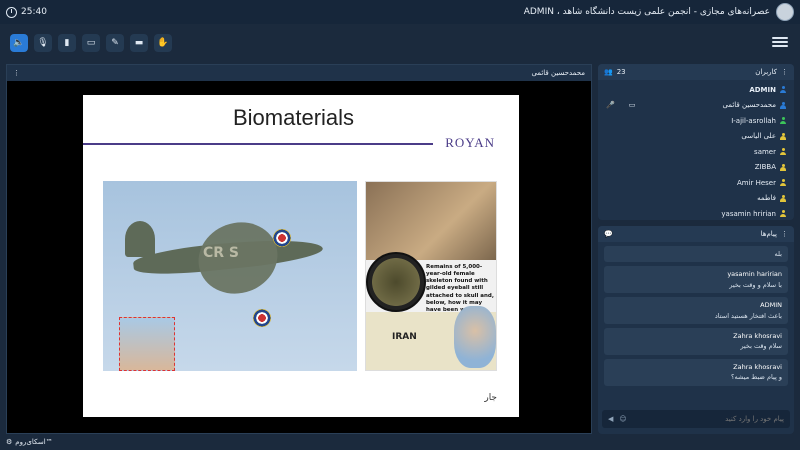  Describe the element at coordinates (761, 346) in the screenshot. I see `message-text: سلام وقت بخیر` at that location.